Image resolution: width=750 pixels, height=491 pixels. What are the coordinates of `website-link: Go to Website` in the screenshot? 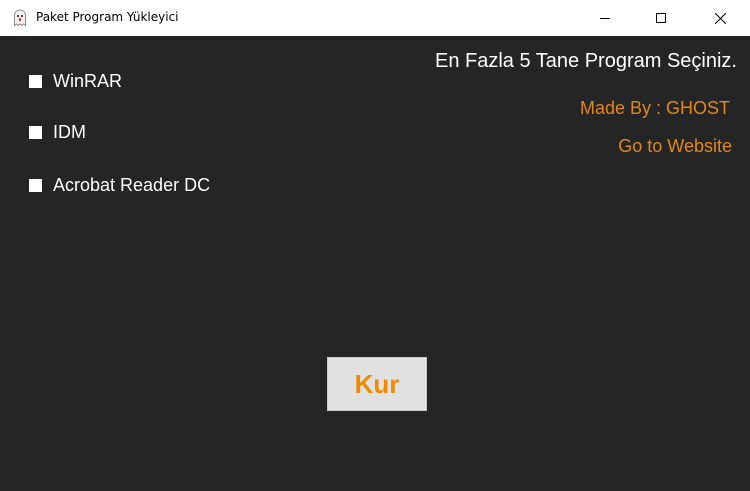 It's located at (675, 146).